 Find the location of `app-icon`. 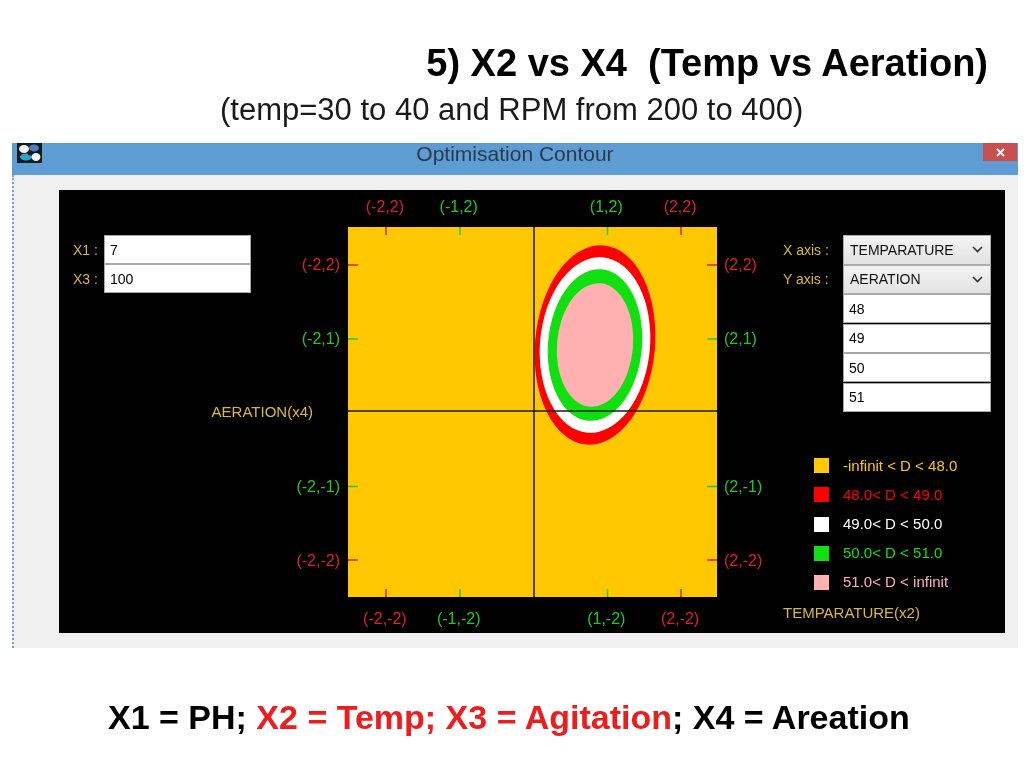

app-icon is located at coordinates (29, 153).